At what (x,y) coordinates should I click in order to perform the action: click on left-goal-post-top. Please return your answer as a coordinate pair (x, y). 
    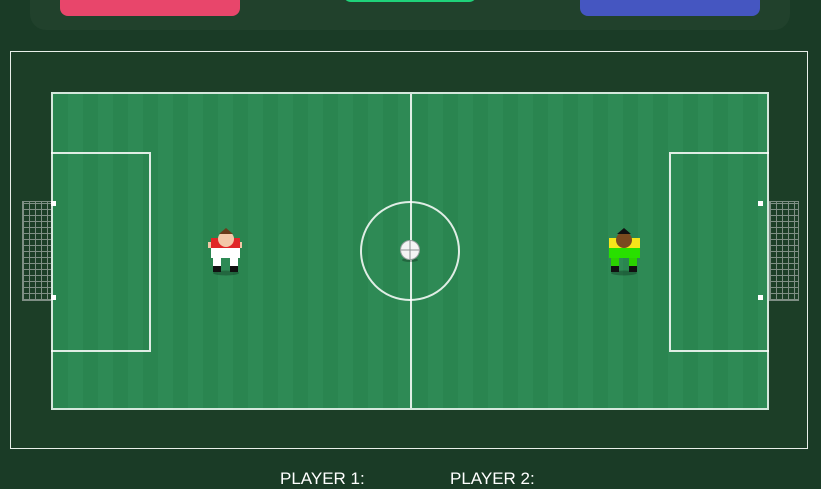
    Looking at the image, I should click on (53, 203).